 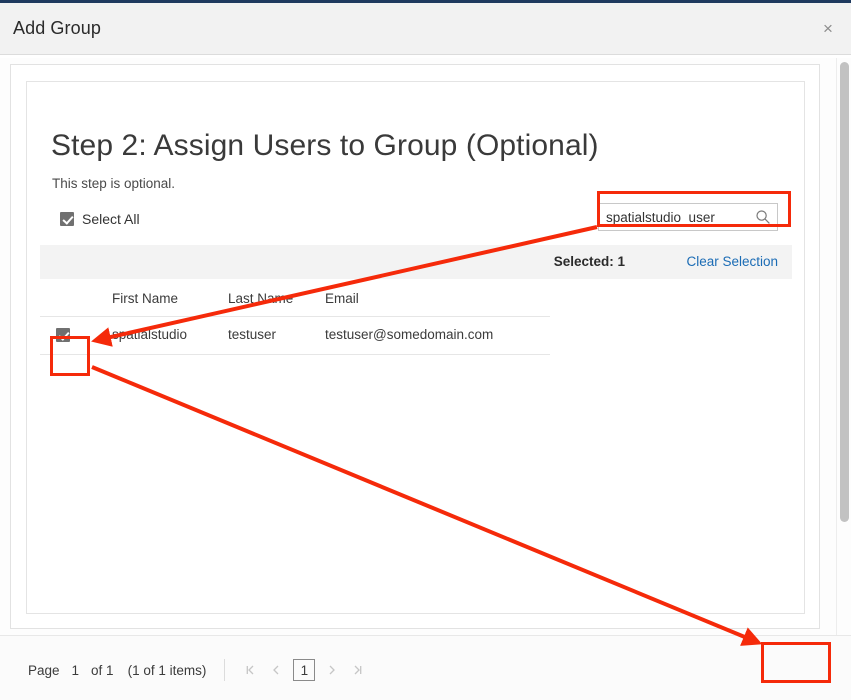 I want to click on search-input, so click(x=675, y=217).